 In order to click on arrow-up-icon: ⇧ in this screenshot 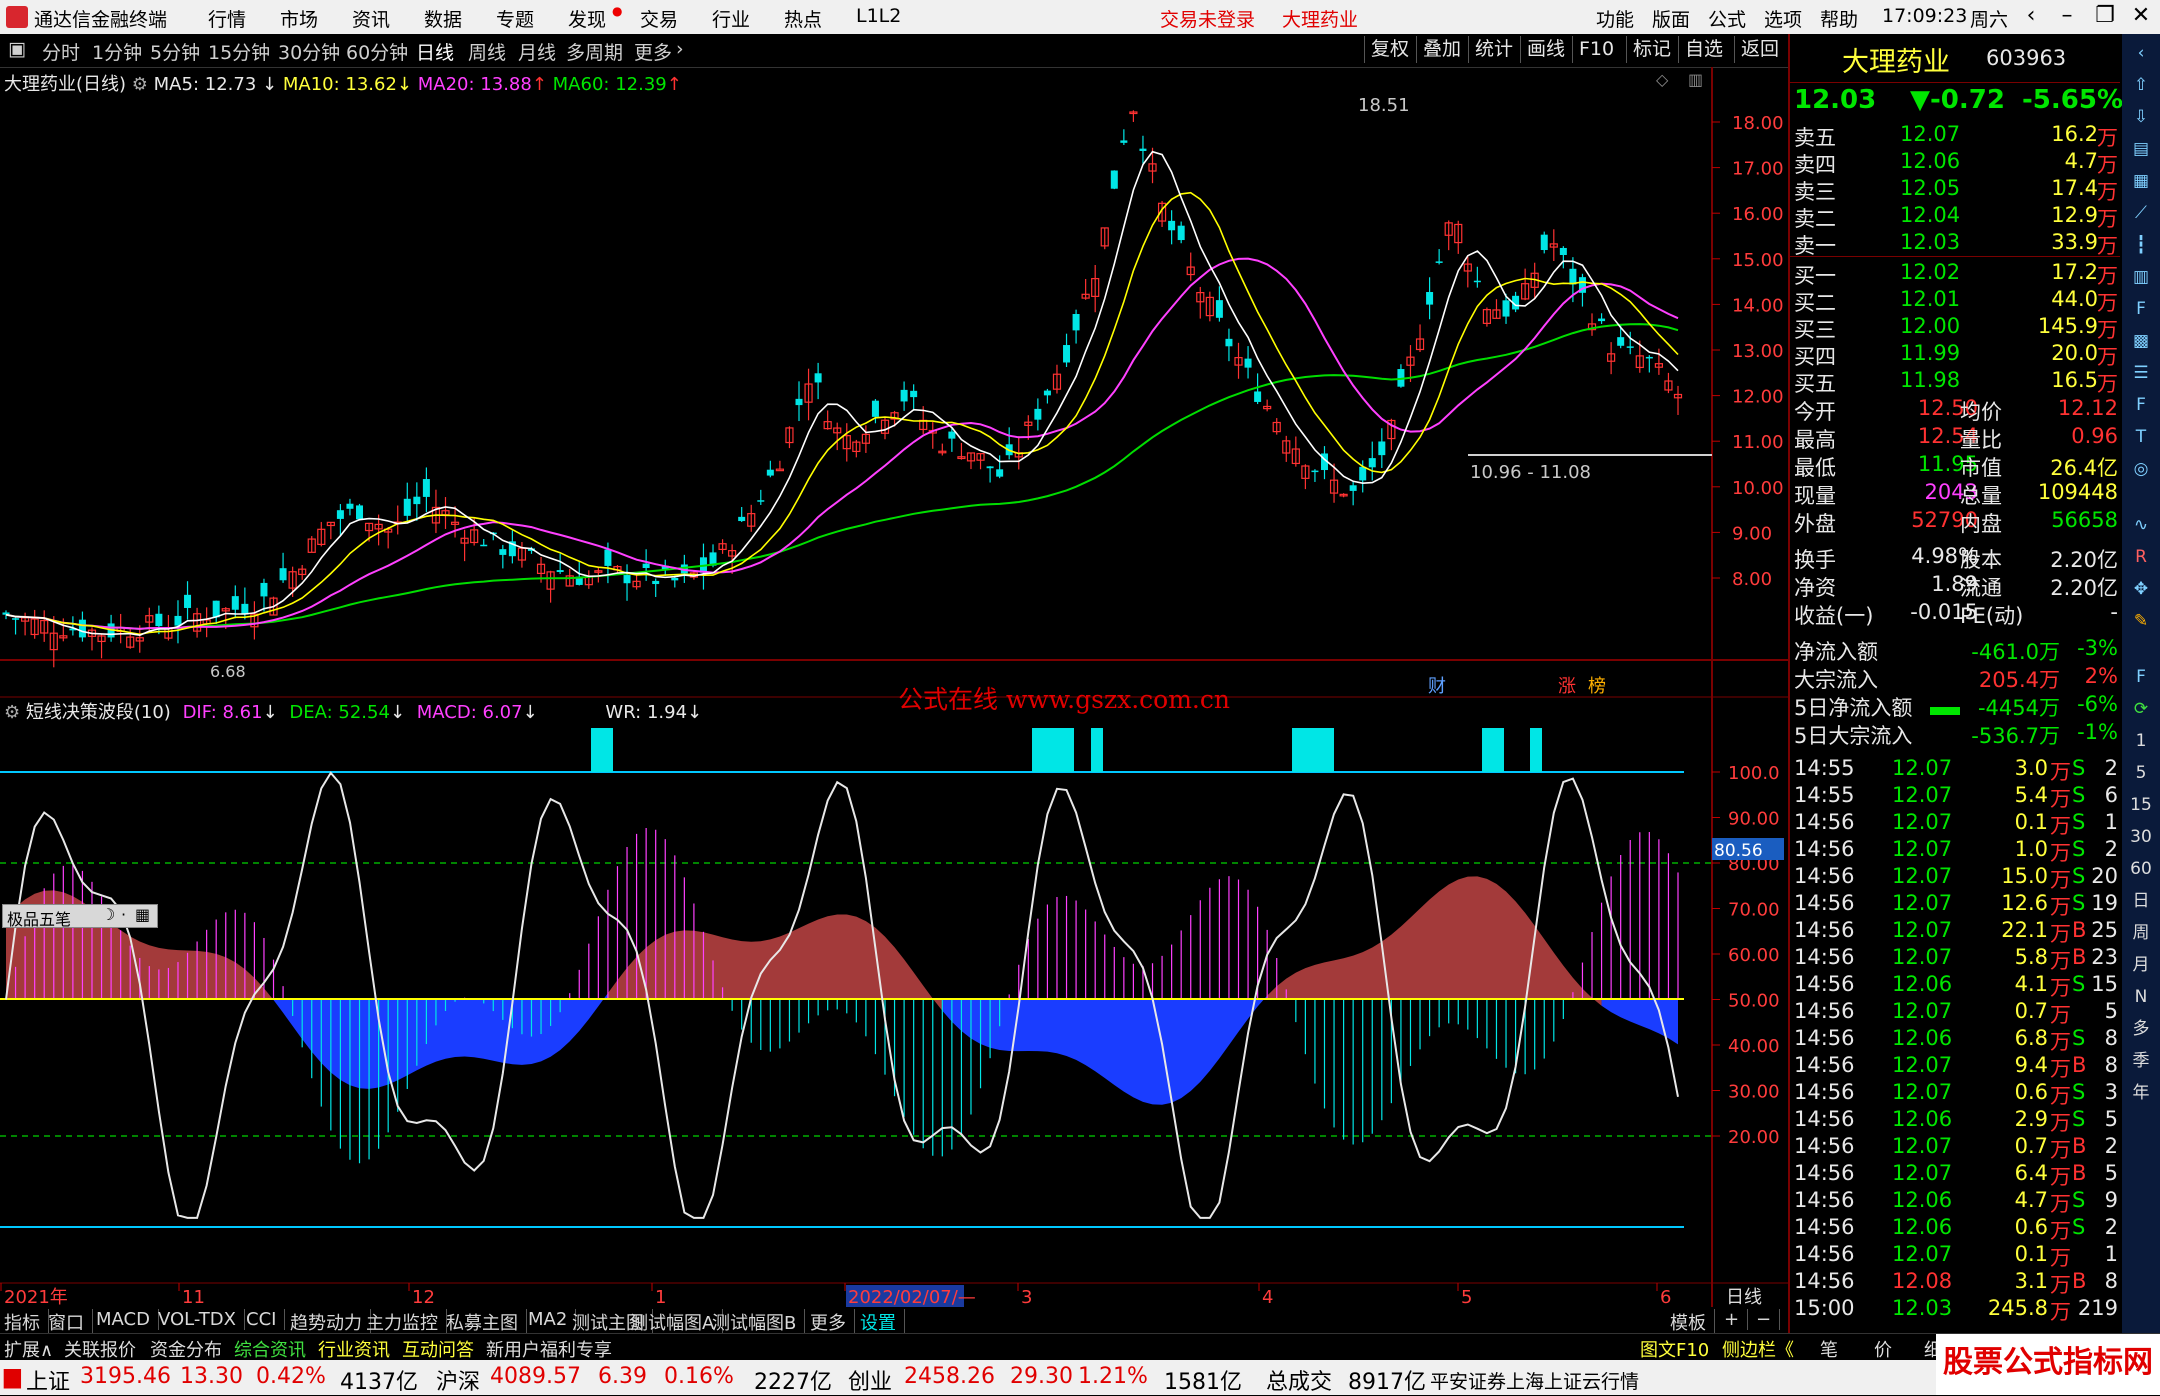, I will do `click(2141, 85)`.